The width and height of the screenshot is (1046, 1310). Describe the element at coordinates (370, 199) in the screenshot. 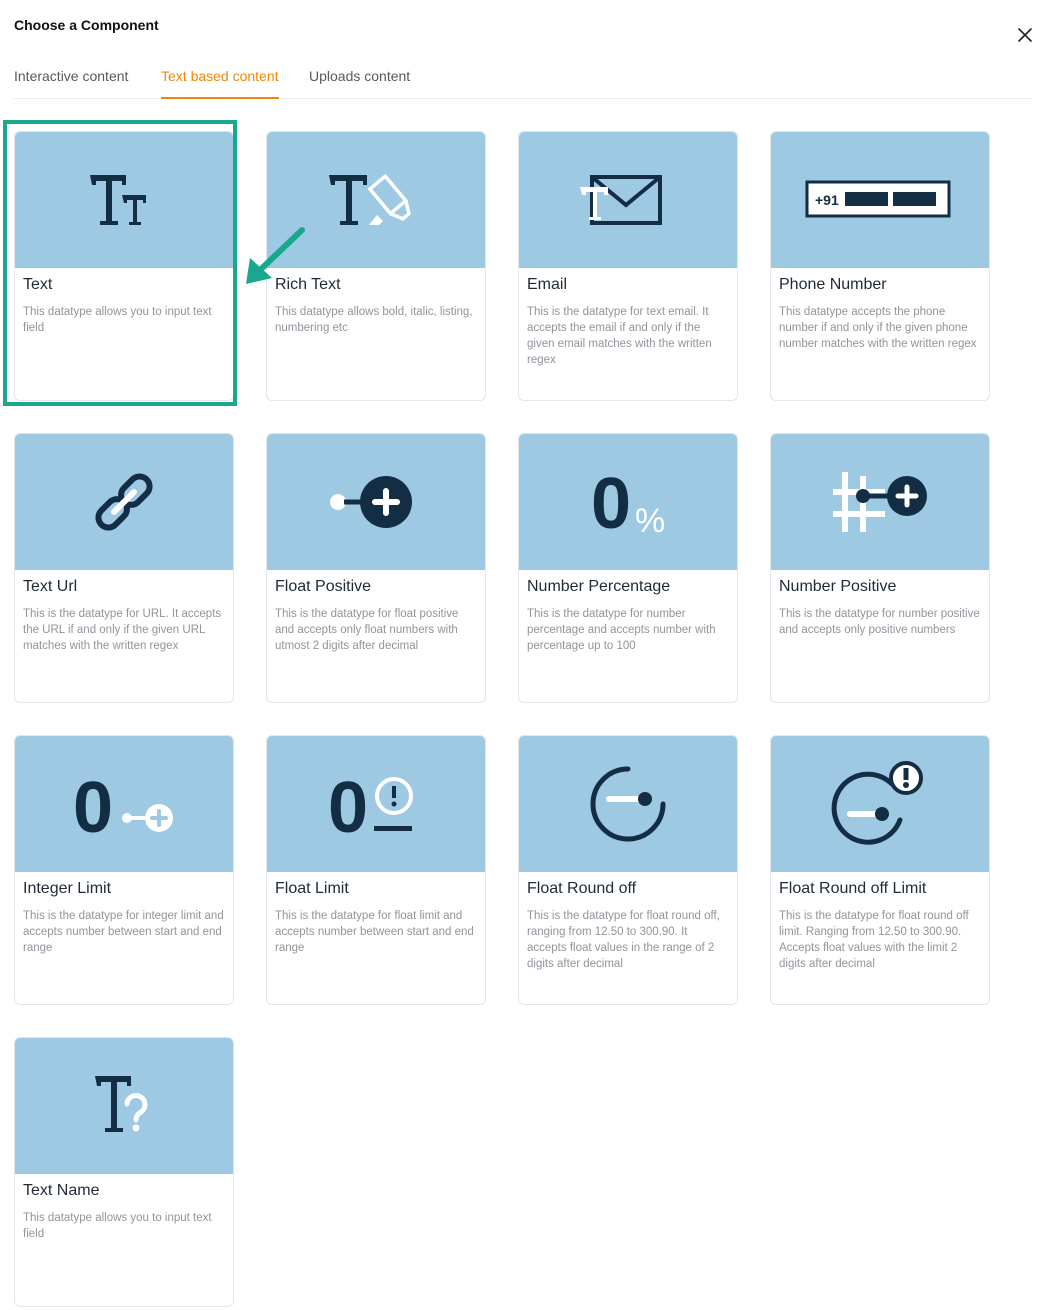

I see `rich-text-icon` at that location.